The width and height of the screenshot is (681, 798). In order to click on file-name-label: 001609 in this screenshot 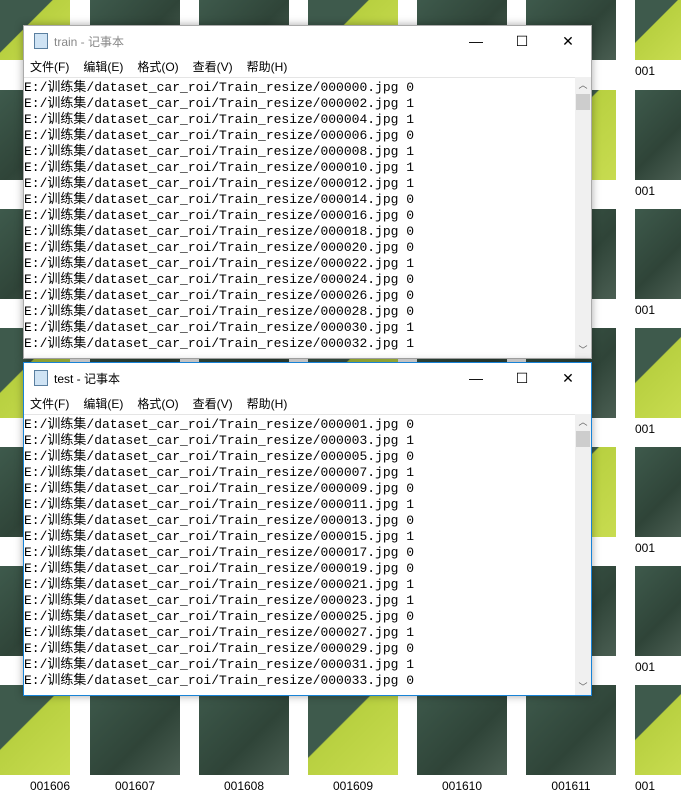, I will do `click(353, 786)`.